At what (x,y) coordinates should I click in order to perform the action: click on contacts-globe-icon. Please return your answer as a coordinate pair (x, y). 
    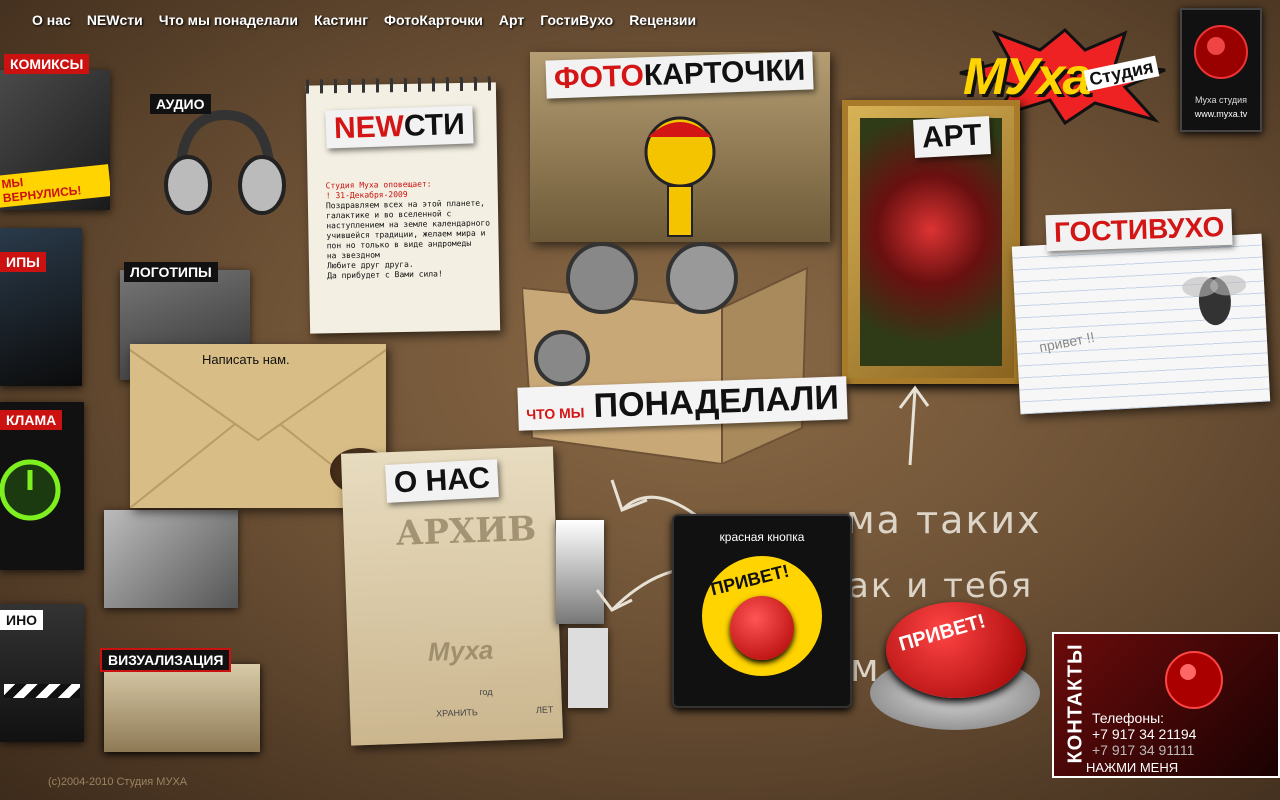
    Looking at the image, I should click on (1194, 680).